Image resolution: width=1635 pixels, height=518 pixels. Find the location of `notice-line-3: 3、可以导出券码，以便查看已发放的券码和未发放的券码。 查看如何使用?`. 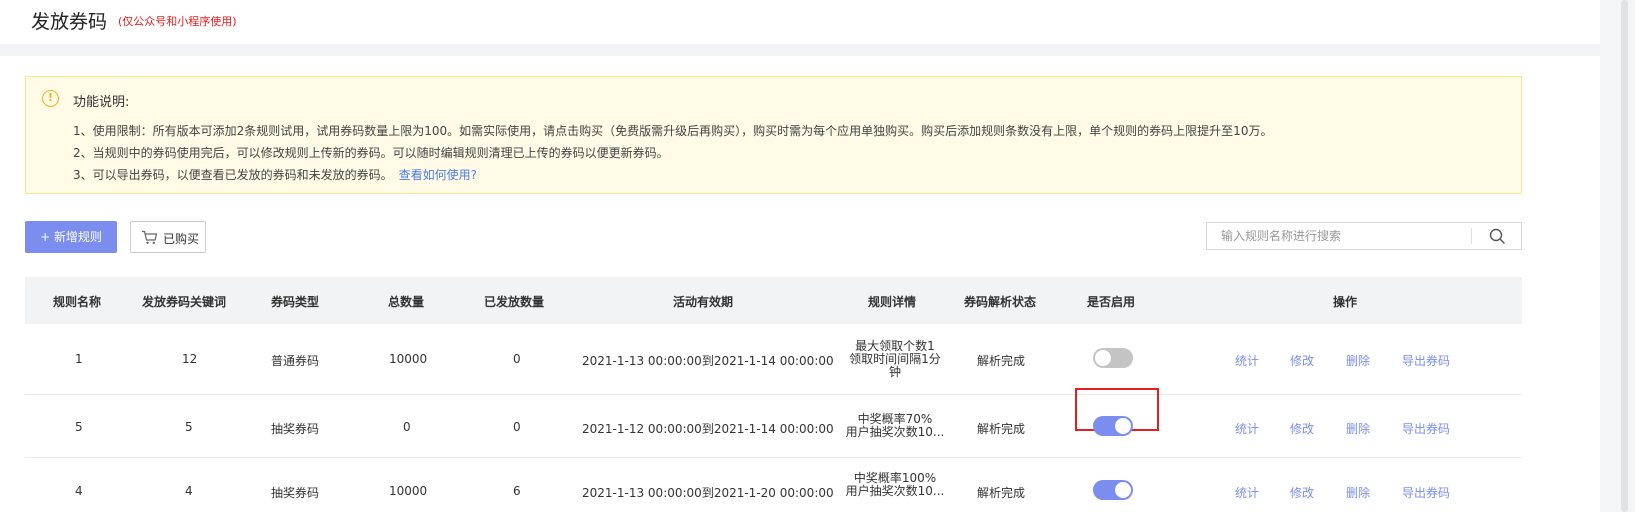

notice-line-3: 3、可以导出券码，以便查看已发放的券码和未发放的券码。 查看如何使用? is located at coordinates (275, 174).